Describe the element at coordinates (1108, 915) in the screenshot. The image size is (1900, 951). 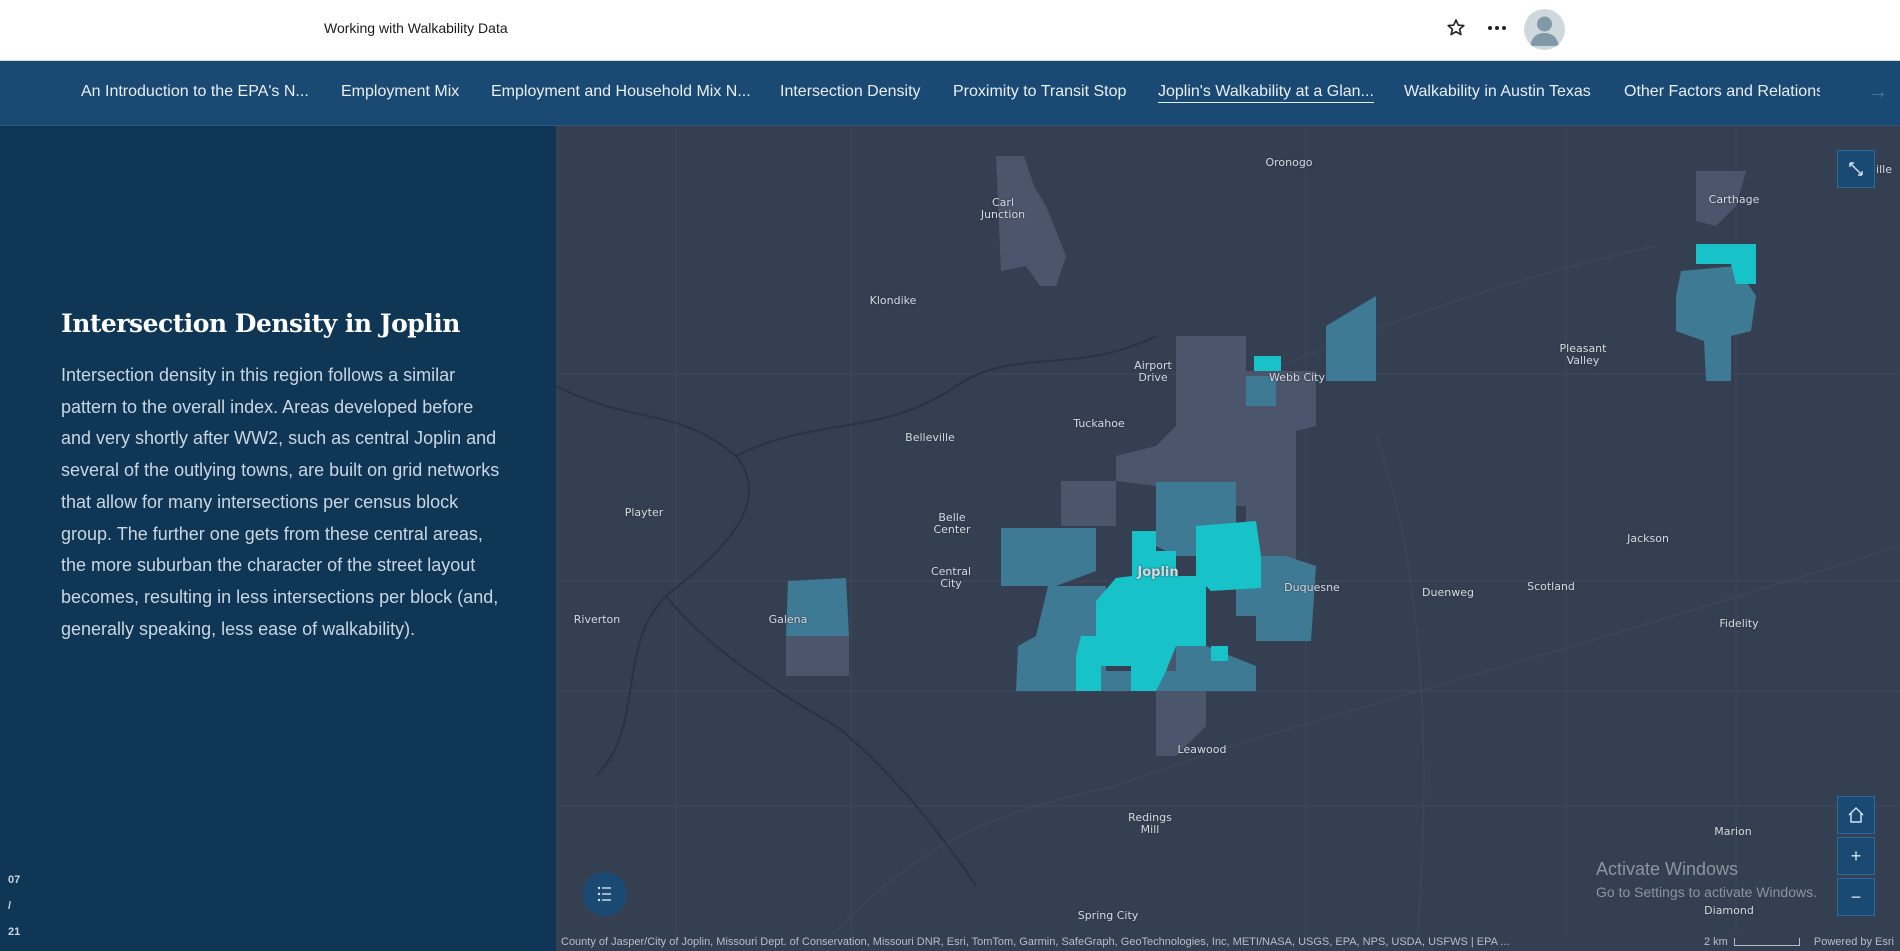
I see `place-label: Spring City` at that location.